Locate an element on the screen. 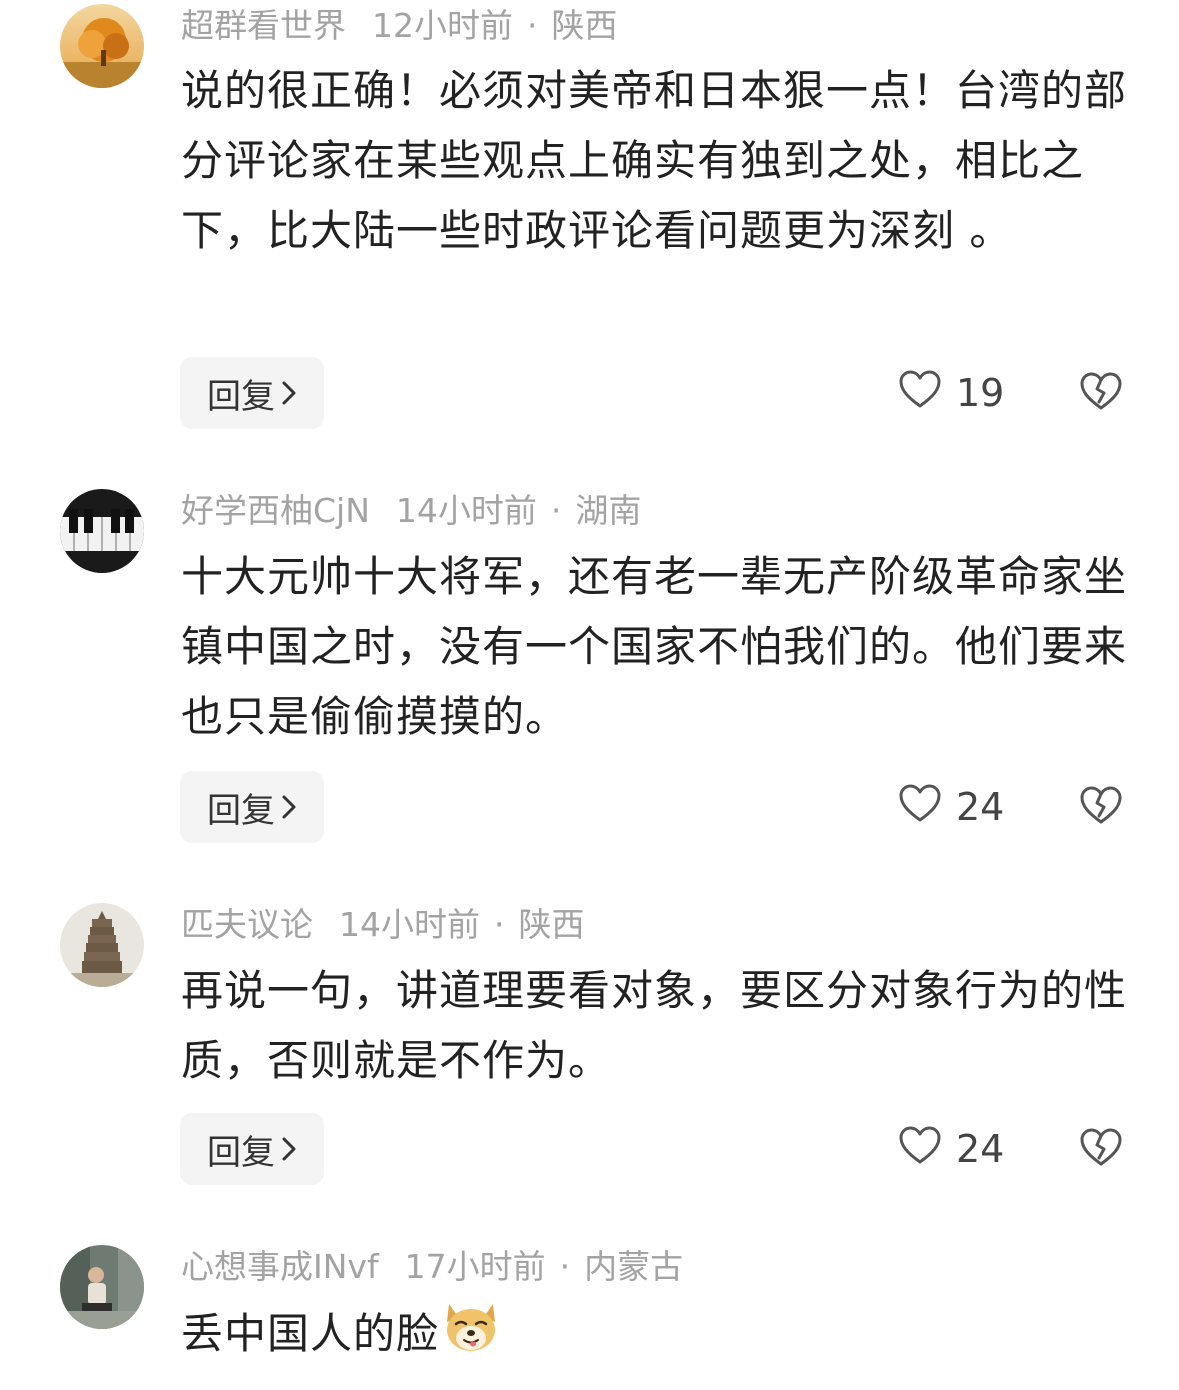 Image resolution: width=1179 pixels, height=1390 pixels. like-count: 19 is located at coordinates (980, 393).